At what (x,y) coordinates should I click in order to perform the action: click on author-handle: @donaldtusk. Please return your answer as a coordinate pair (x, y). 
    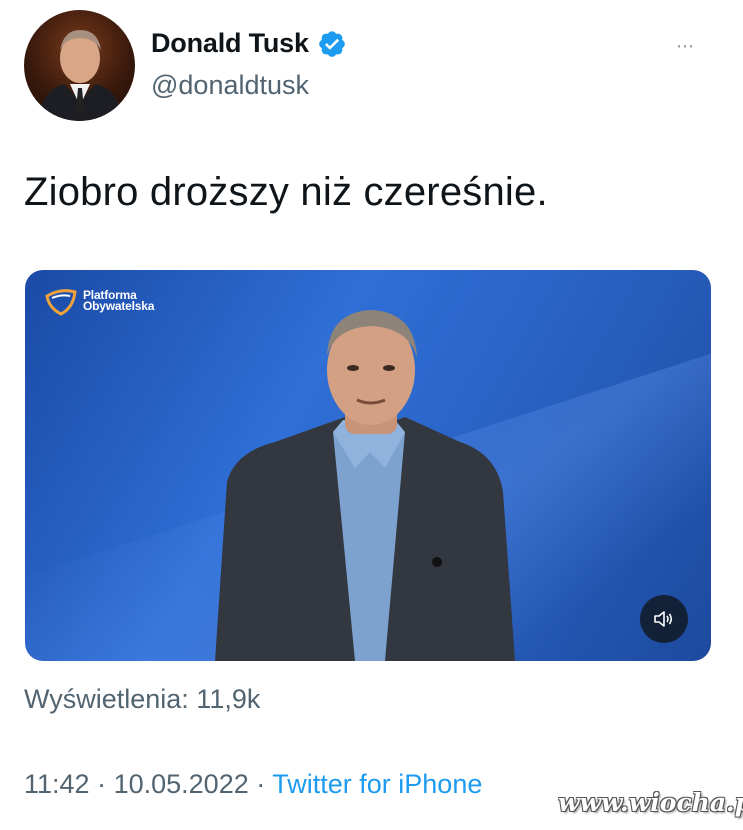
    Looking at the image, I should click on (230, 85).